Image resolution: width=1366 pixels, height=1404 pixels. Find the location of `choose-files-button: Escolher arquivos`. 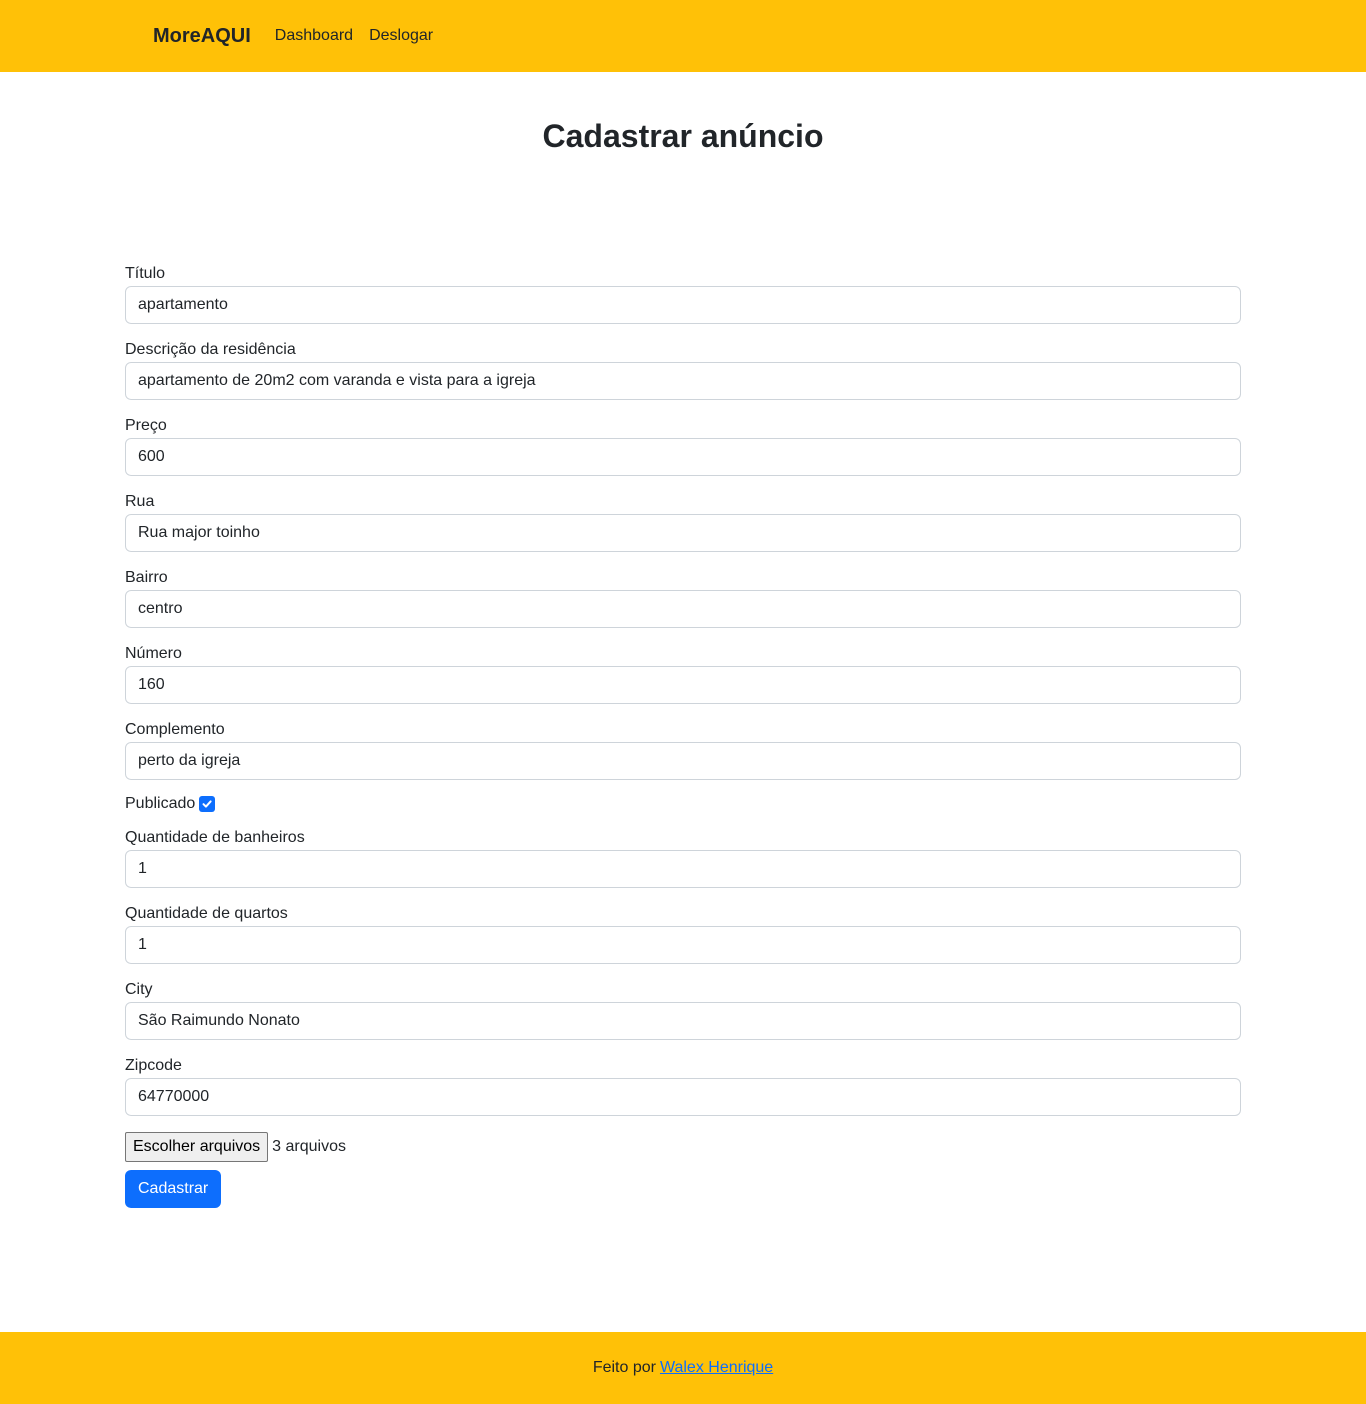

choose-files-button: Escolher arquivos is located at coordinates (197, 1147).